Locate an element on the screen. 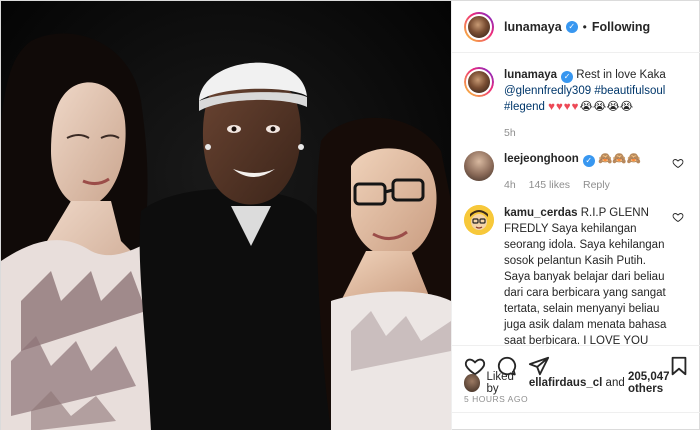  comment-reply-button: Reply is located at coordinates (596, 185).